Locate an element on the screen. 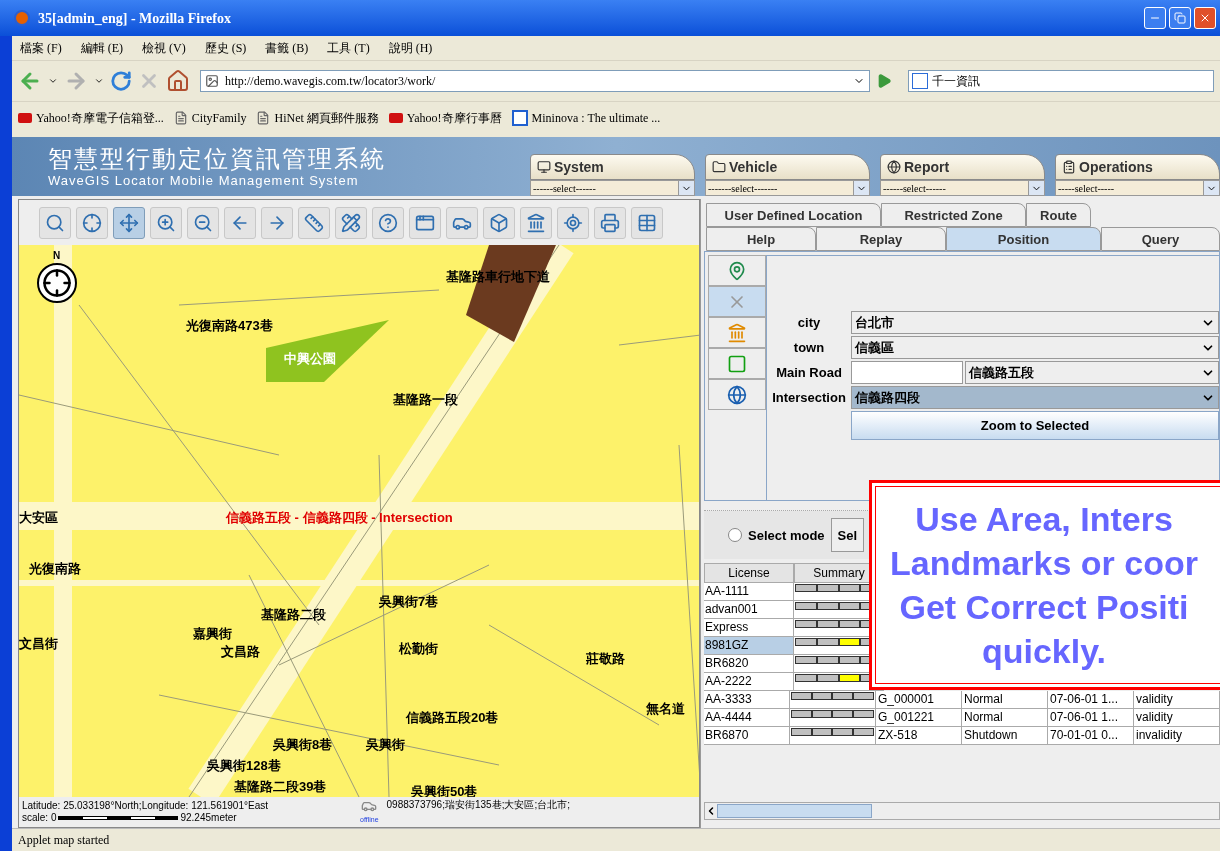  table-icon is located at coordinates (647, 222).